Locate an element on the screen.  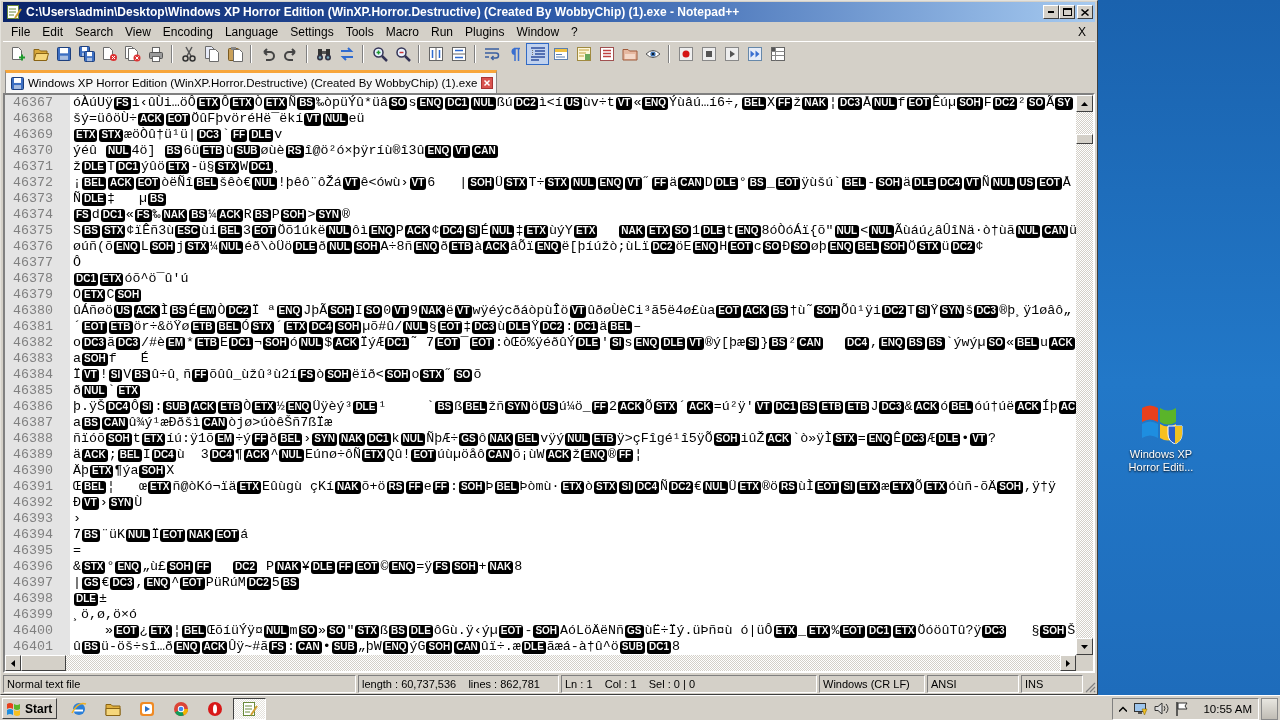
binary-text: m is located at coordinates (293, 631).